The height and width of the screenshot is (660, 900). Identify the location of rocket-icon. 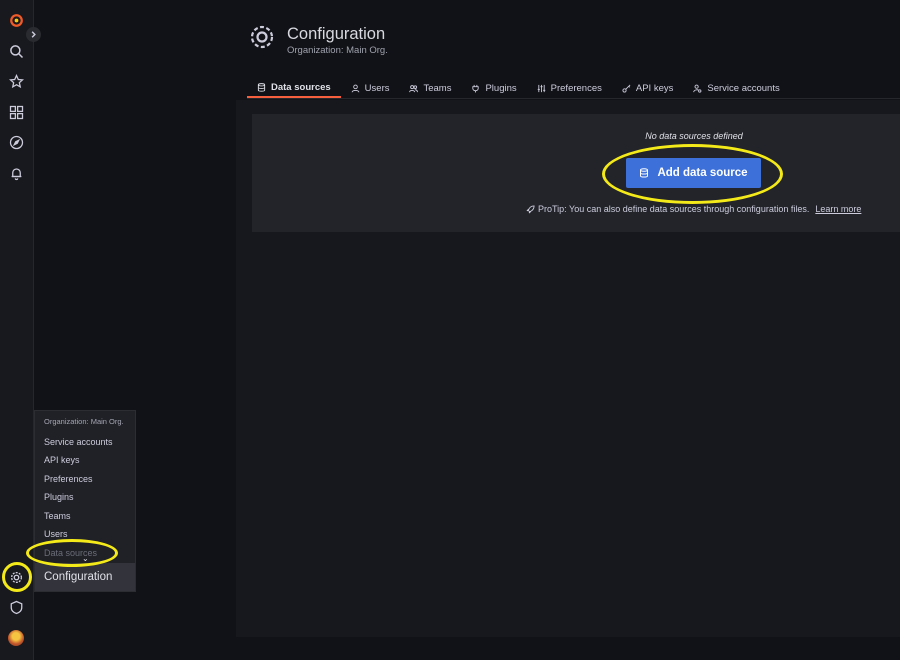
(530, 208).